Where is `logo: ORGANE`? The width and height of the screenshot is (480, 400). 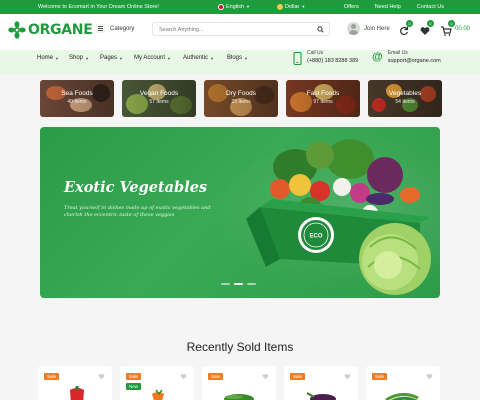
logo: ORGANE is located at coordinates (50, 30).